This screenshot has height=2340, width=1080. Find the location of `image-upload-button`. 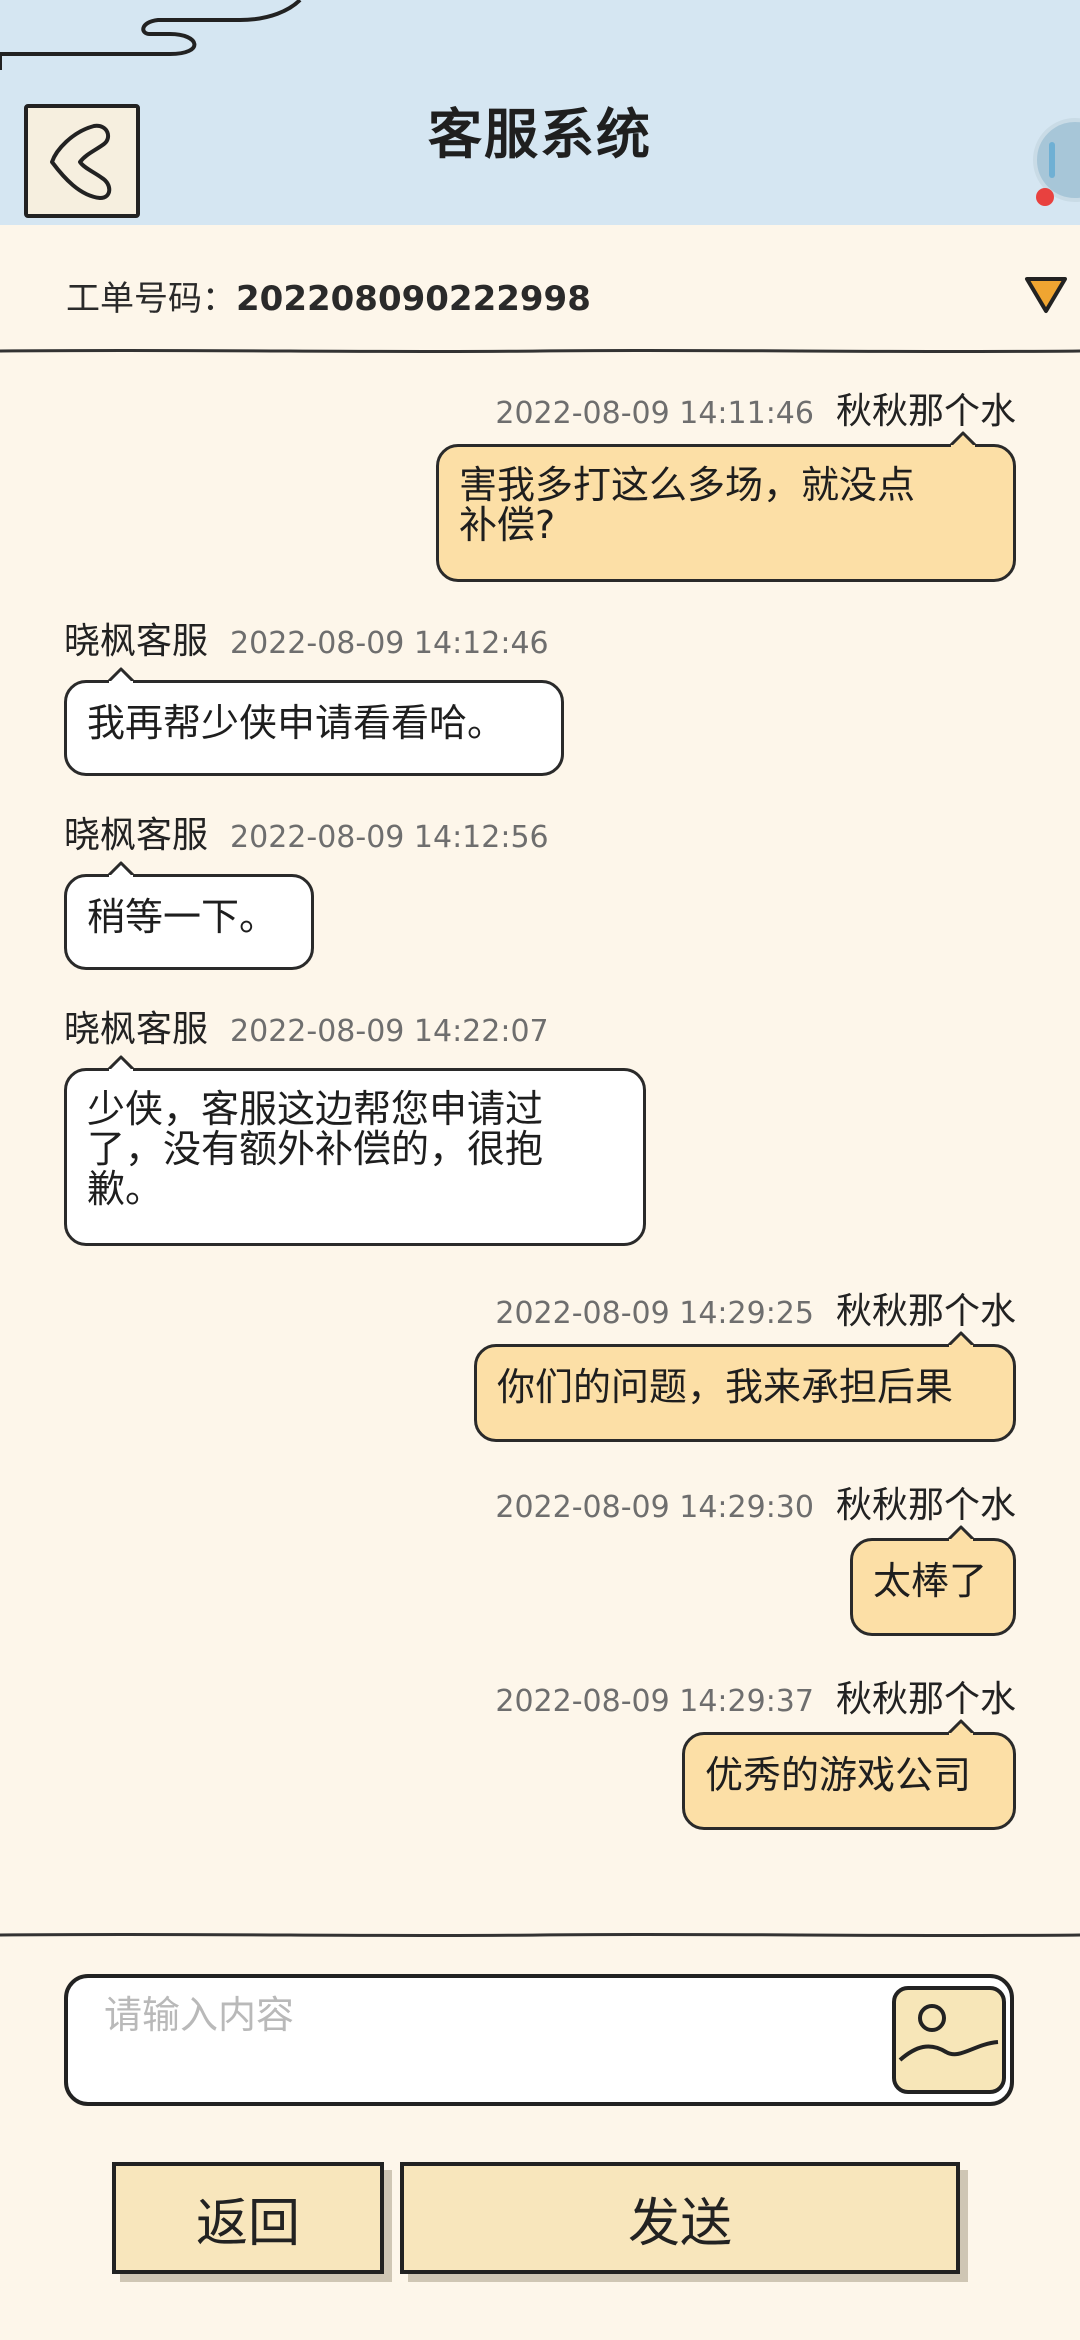

image-upload-button is located at coordinates (949, 2040).